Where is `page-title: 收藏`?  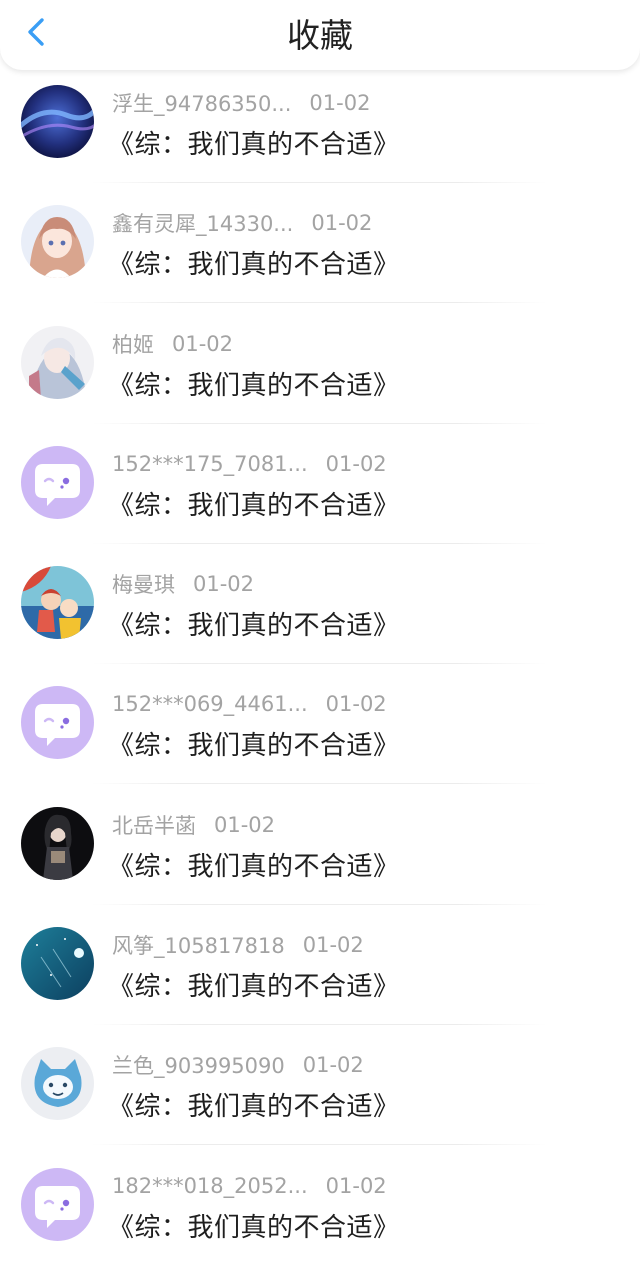
page-title: 收藏 is located at coordinates (320, 35).